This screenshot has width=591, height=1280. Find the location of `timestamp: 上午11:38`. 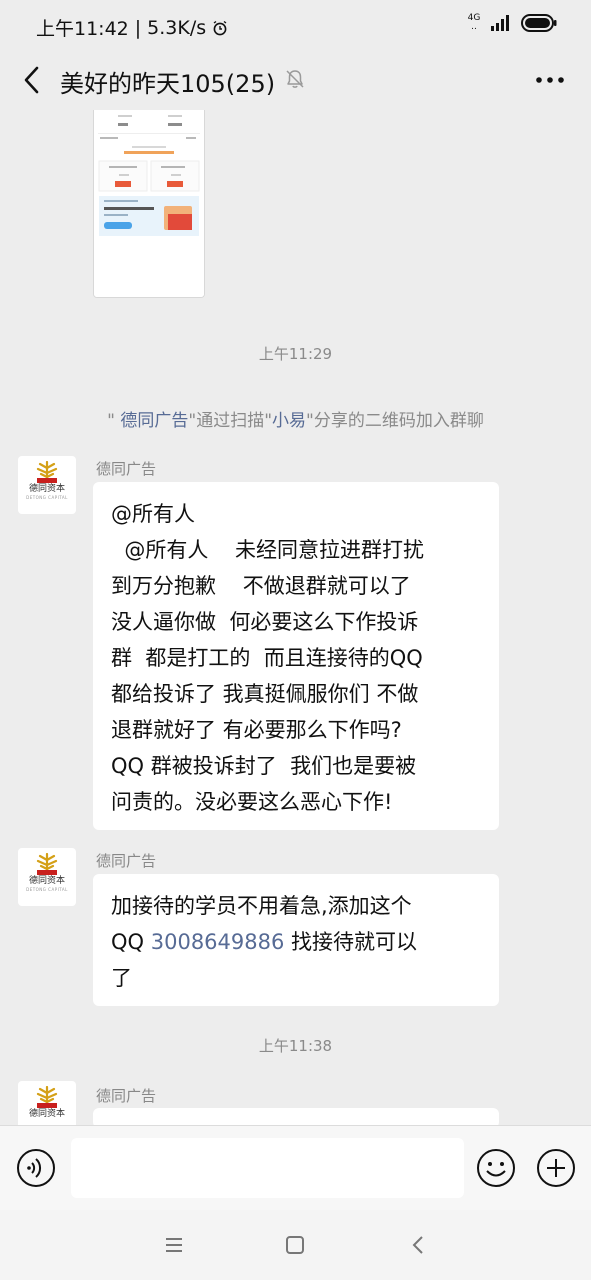

timestamp: 上午11:38 is located at coordinates (295, 1046).